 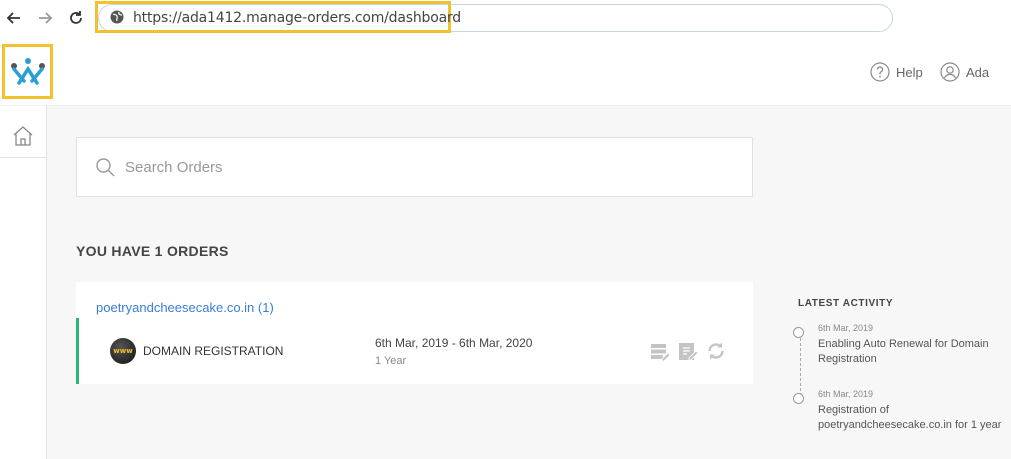 I want to click on product-name: DOMAIN REGISTRATION, so click(x=213, y=351).